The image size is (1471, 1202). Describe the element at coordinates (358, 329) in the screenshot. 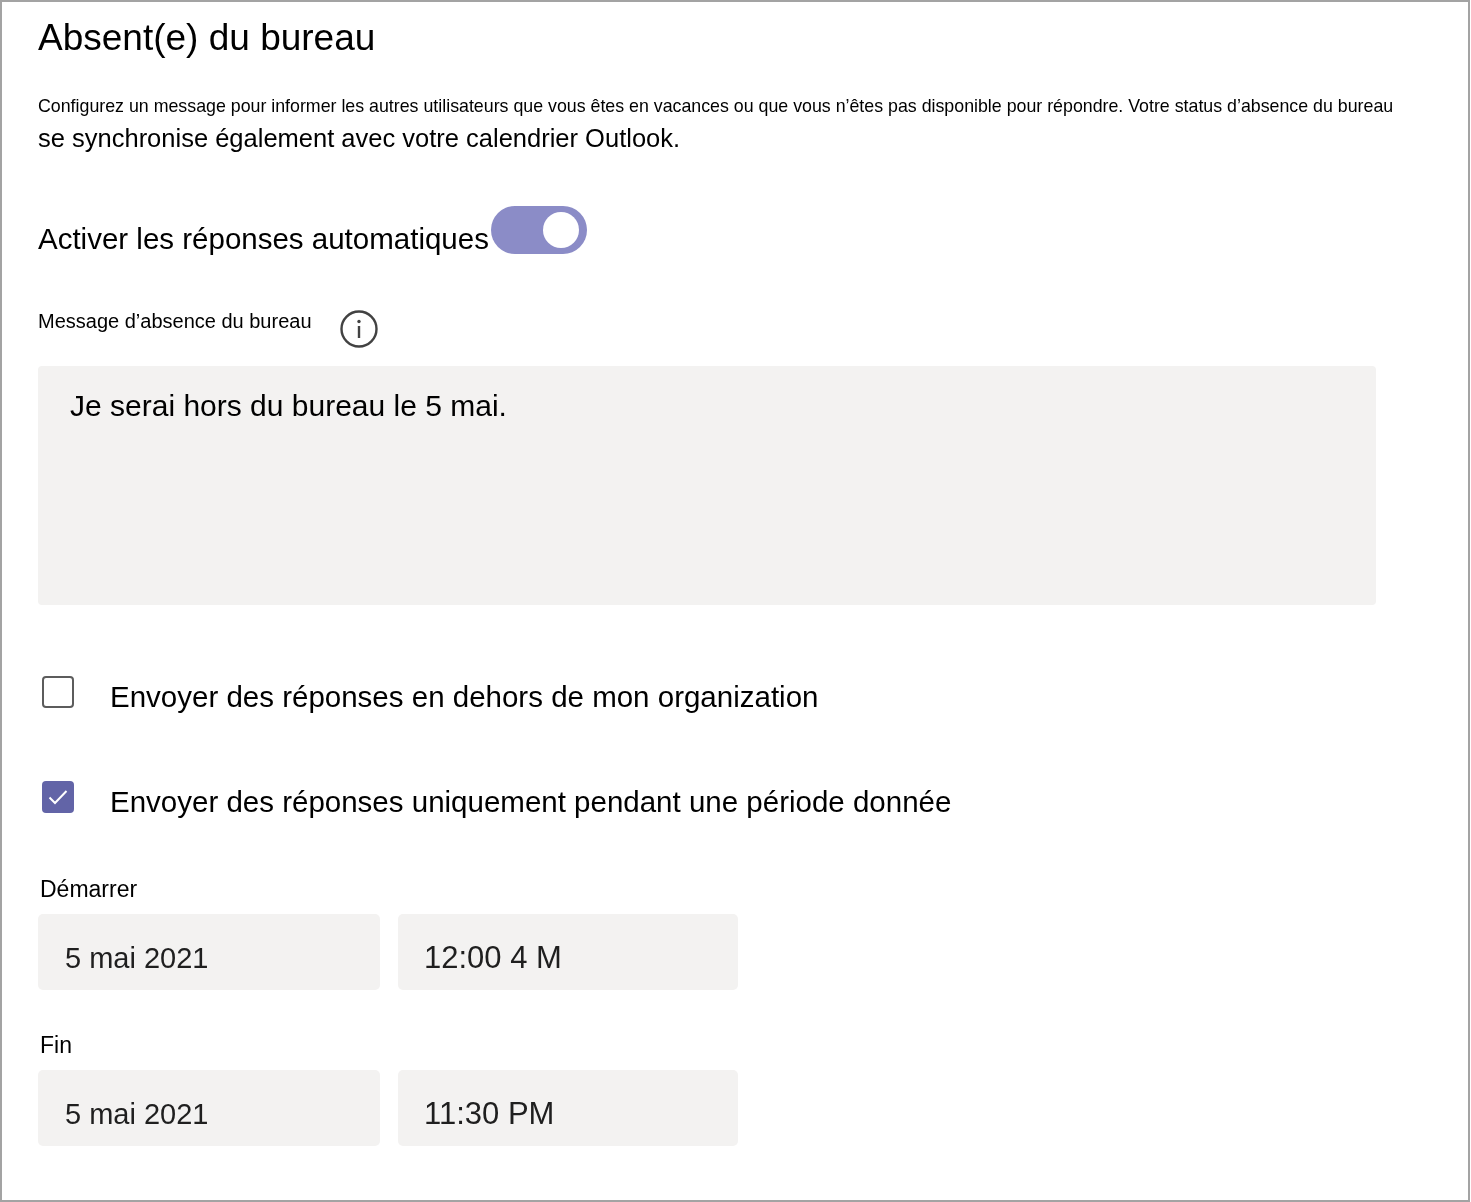

I see `info-icon` at that location.